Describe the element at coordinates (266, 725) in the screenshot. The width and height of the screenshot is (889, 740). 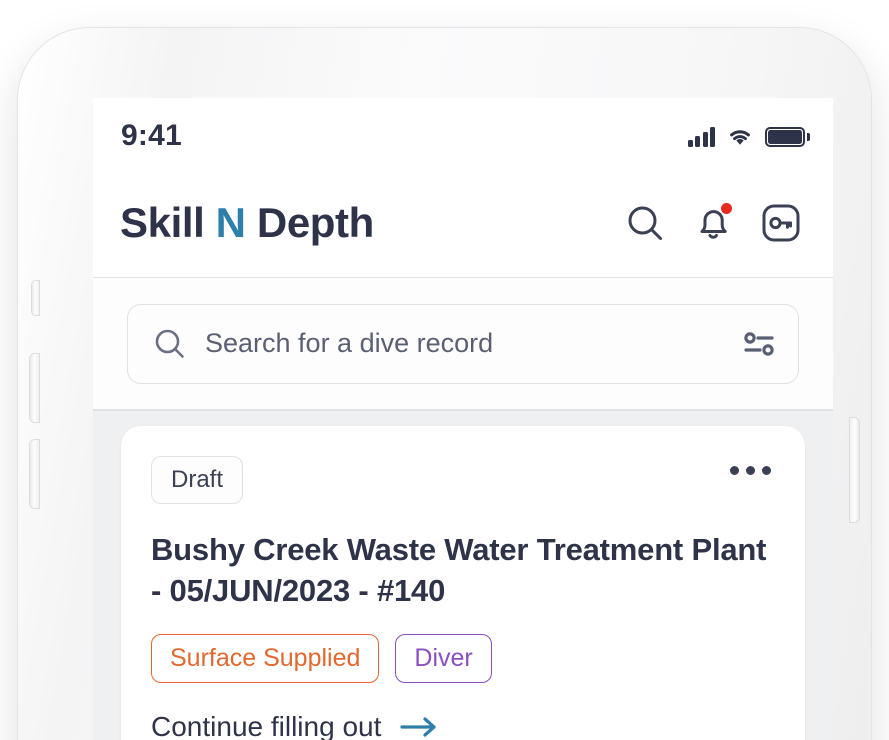
I see `continue-filling-out-label: Continue filling out` at that location.